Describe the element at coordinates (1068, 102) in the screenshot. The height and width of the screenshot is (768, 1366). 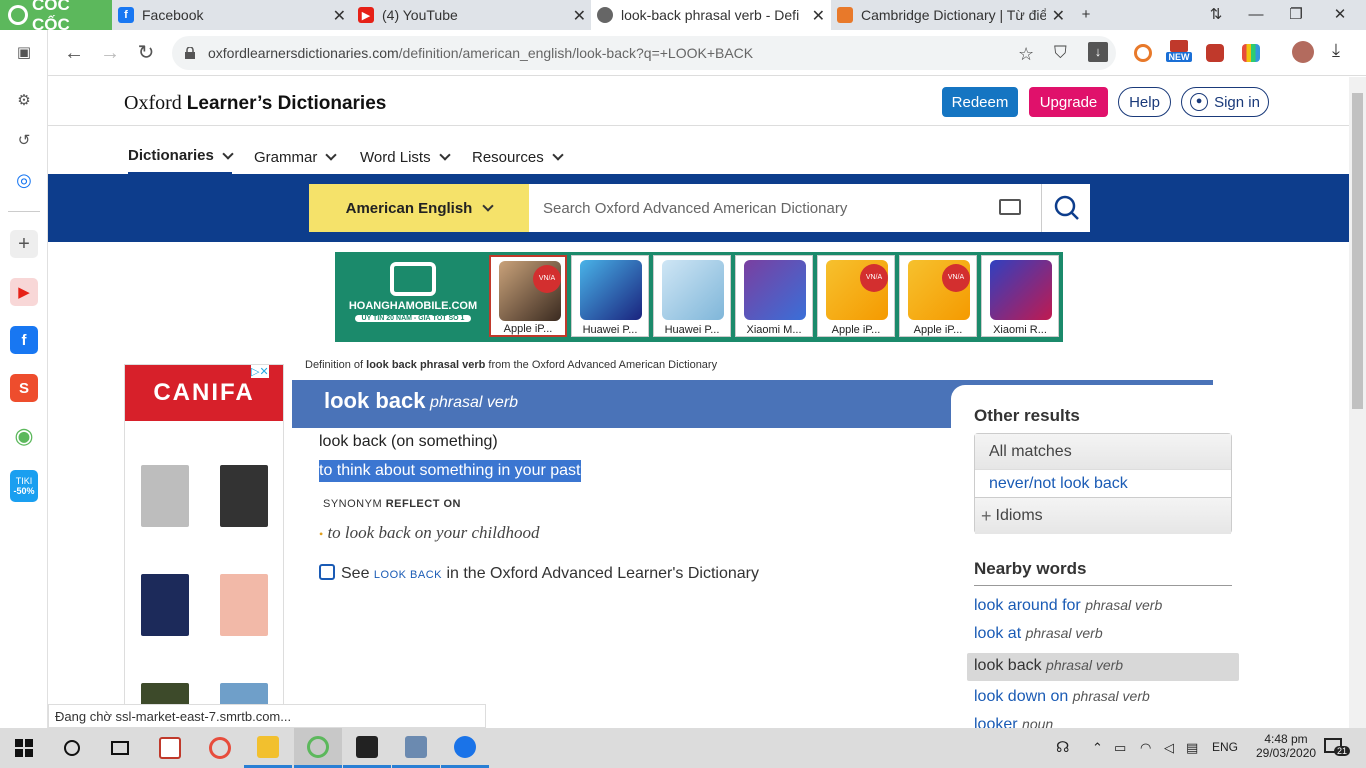
I see `upgrade-button: Upgrade` at that location.